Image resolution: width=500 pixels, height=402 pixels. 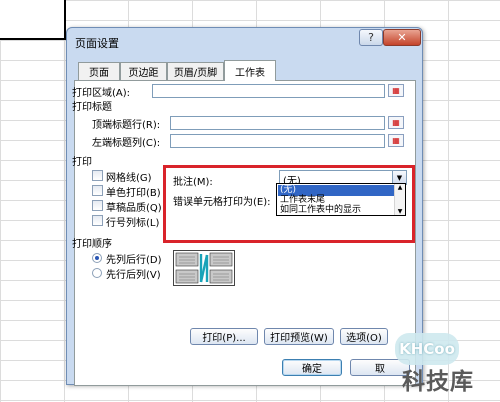 What do you see at coordinates (400, 187) in the screenshot?
I see `scroll-up-icon: ▲` at bounding box center [400, 187].